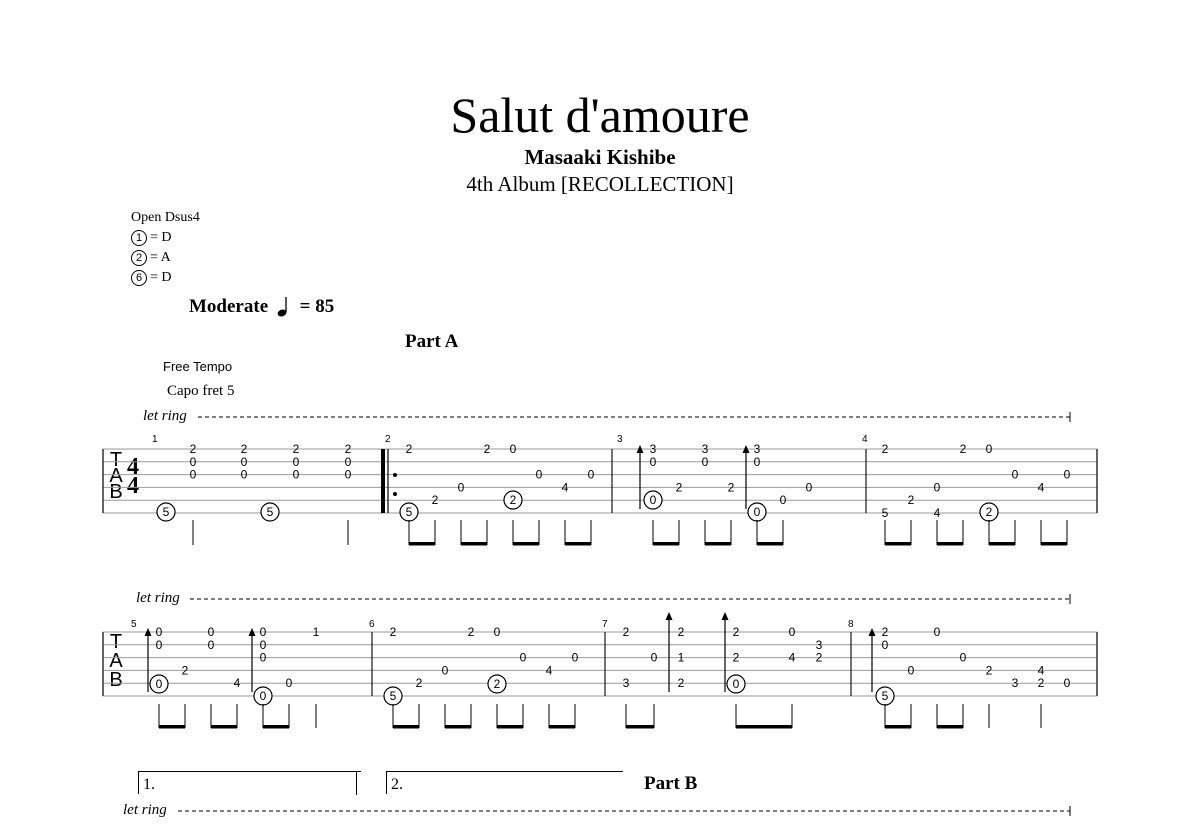 Image resolution: width=1200 pixels, height=831 pixels. I want to click on fret-number: 5, so click(885, 513).